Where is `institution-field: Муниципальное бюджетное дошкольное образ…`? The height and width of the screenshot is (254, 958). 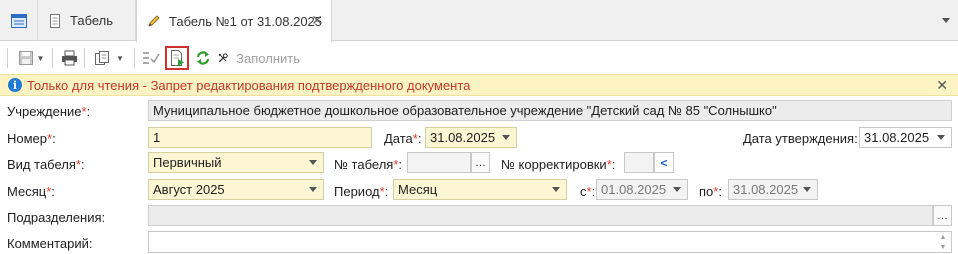 institution-field: Муниципальное бюджетное дошкольное образ… is located at coordinates (550, 110).